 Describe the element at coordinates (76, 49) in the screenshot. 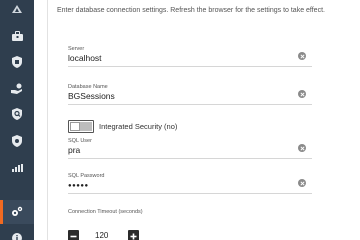

I see `server-label: Server` at that location.